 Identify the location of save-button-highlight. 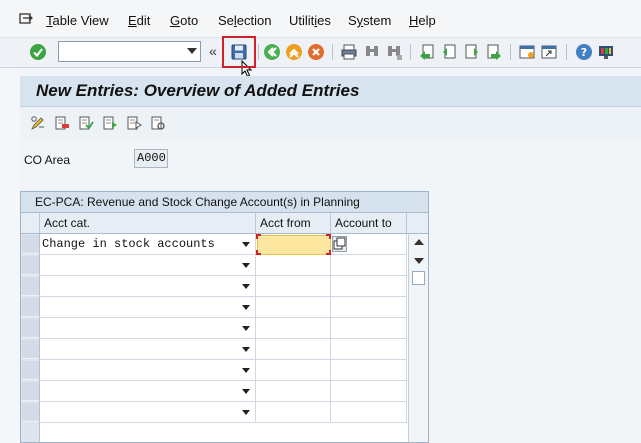
(239, 52).